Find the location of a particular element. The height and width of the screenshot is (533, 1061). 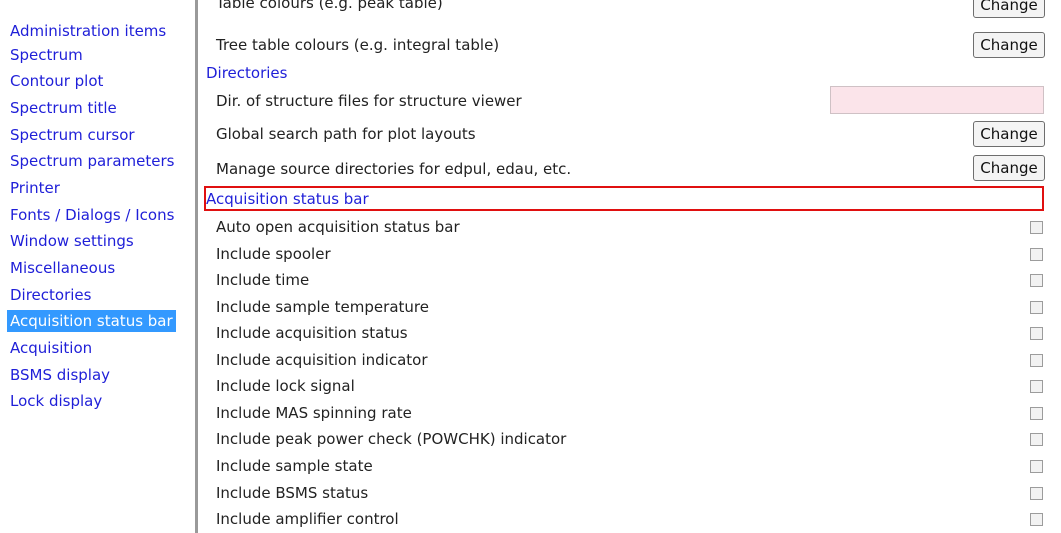

sidebar-item-administration-items: Administration items is located at coordinates (88, 31).